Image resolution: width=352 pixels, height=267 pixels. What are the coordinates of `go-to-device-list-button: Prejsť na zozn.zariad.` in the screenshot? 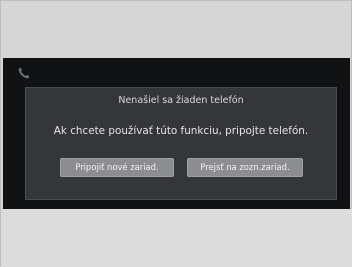 It's located at (245, 167).